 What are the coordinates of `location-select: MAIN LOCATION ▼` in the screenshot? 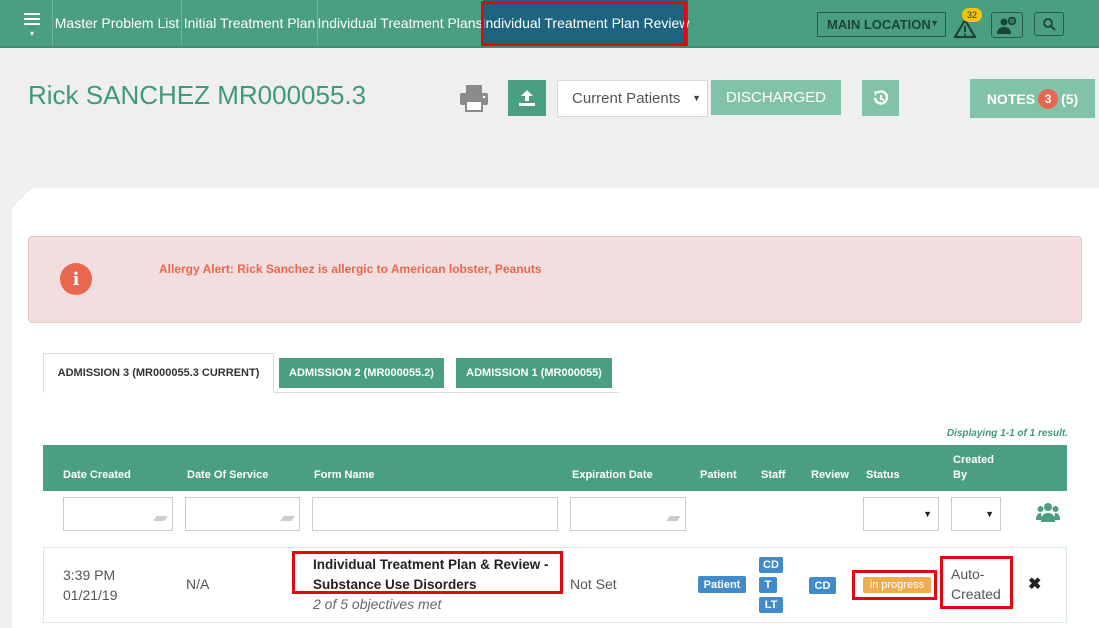 It's located at (881, 24).